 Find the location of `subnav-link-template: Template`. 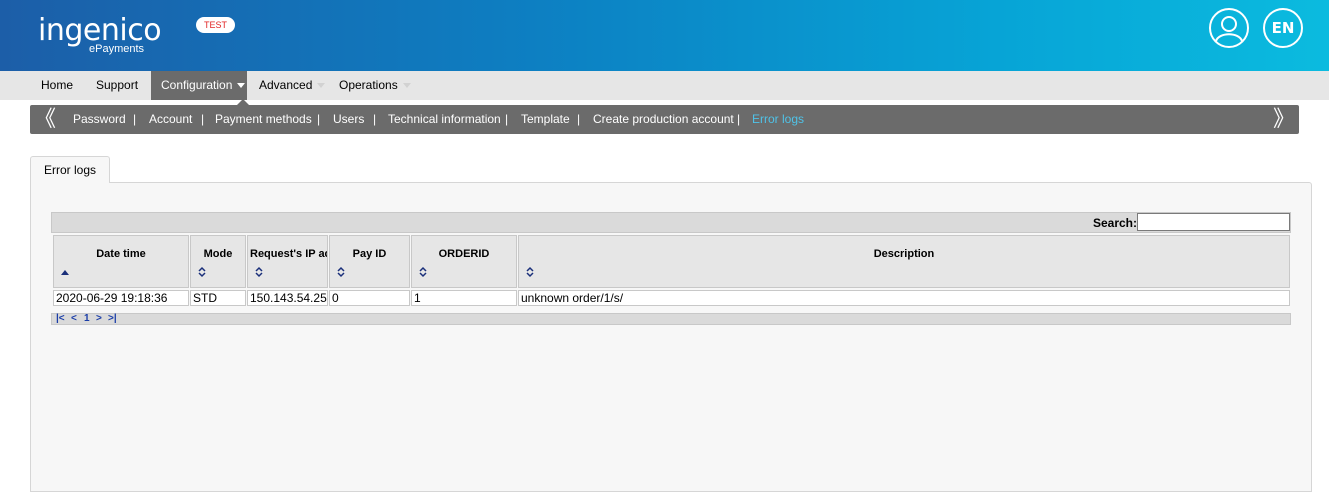

subnav-link-template: Template is located at coordinates (545, 119).